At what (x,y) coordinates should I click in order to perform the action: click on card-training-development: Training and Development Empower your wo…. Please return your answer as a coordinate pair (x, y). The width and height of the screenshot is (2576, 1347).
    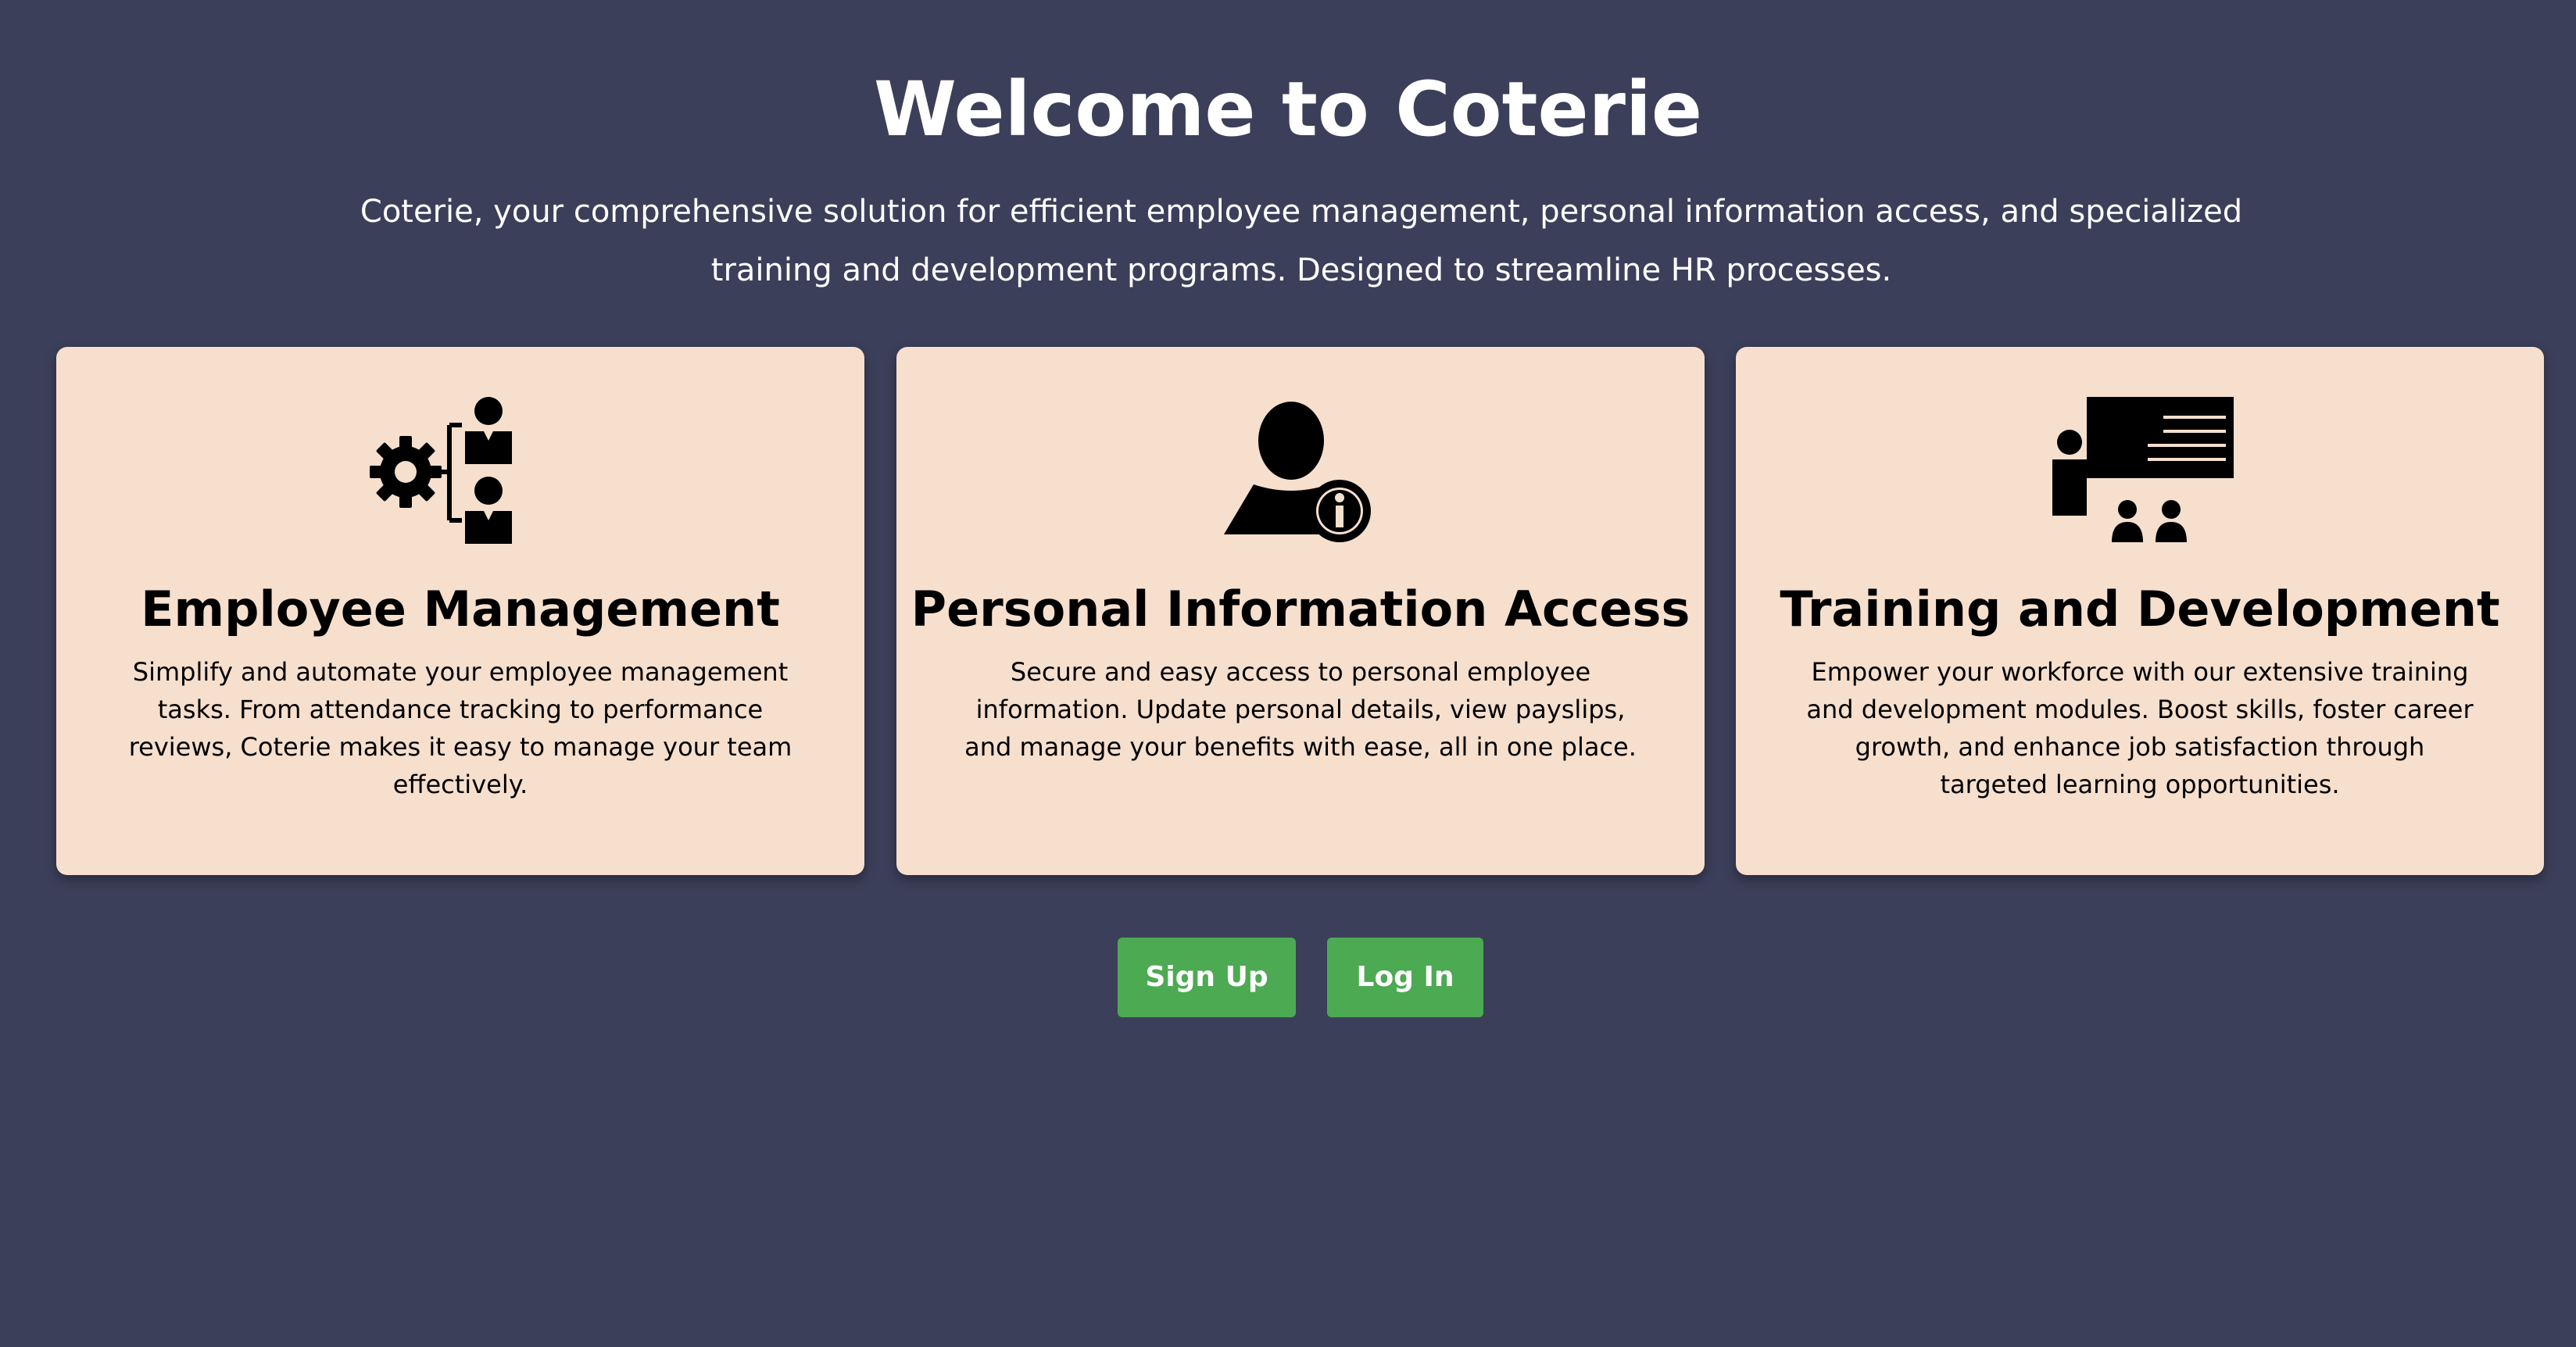
    Looking at the image, I should click on (2140, 611).